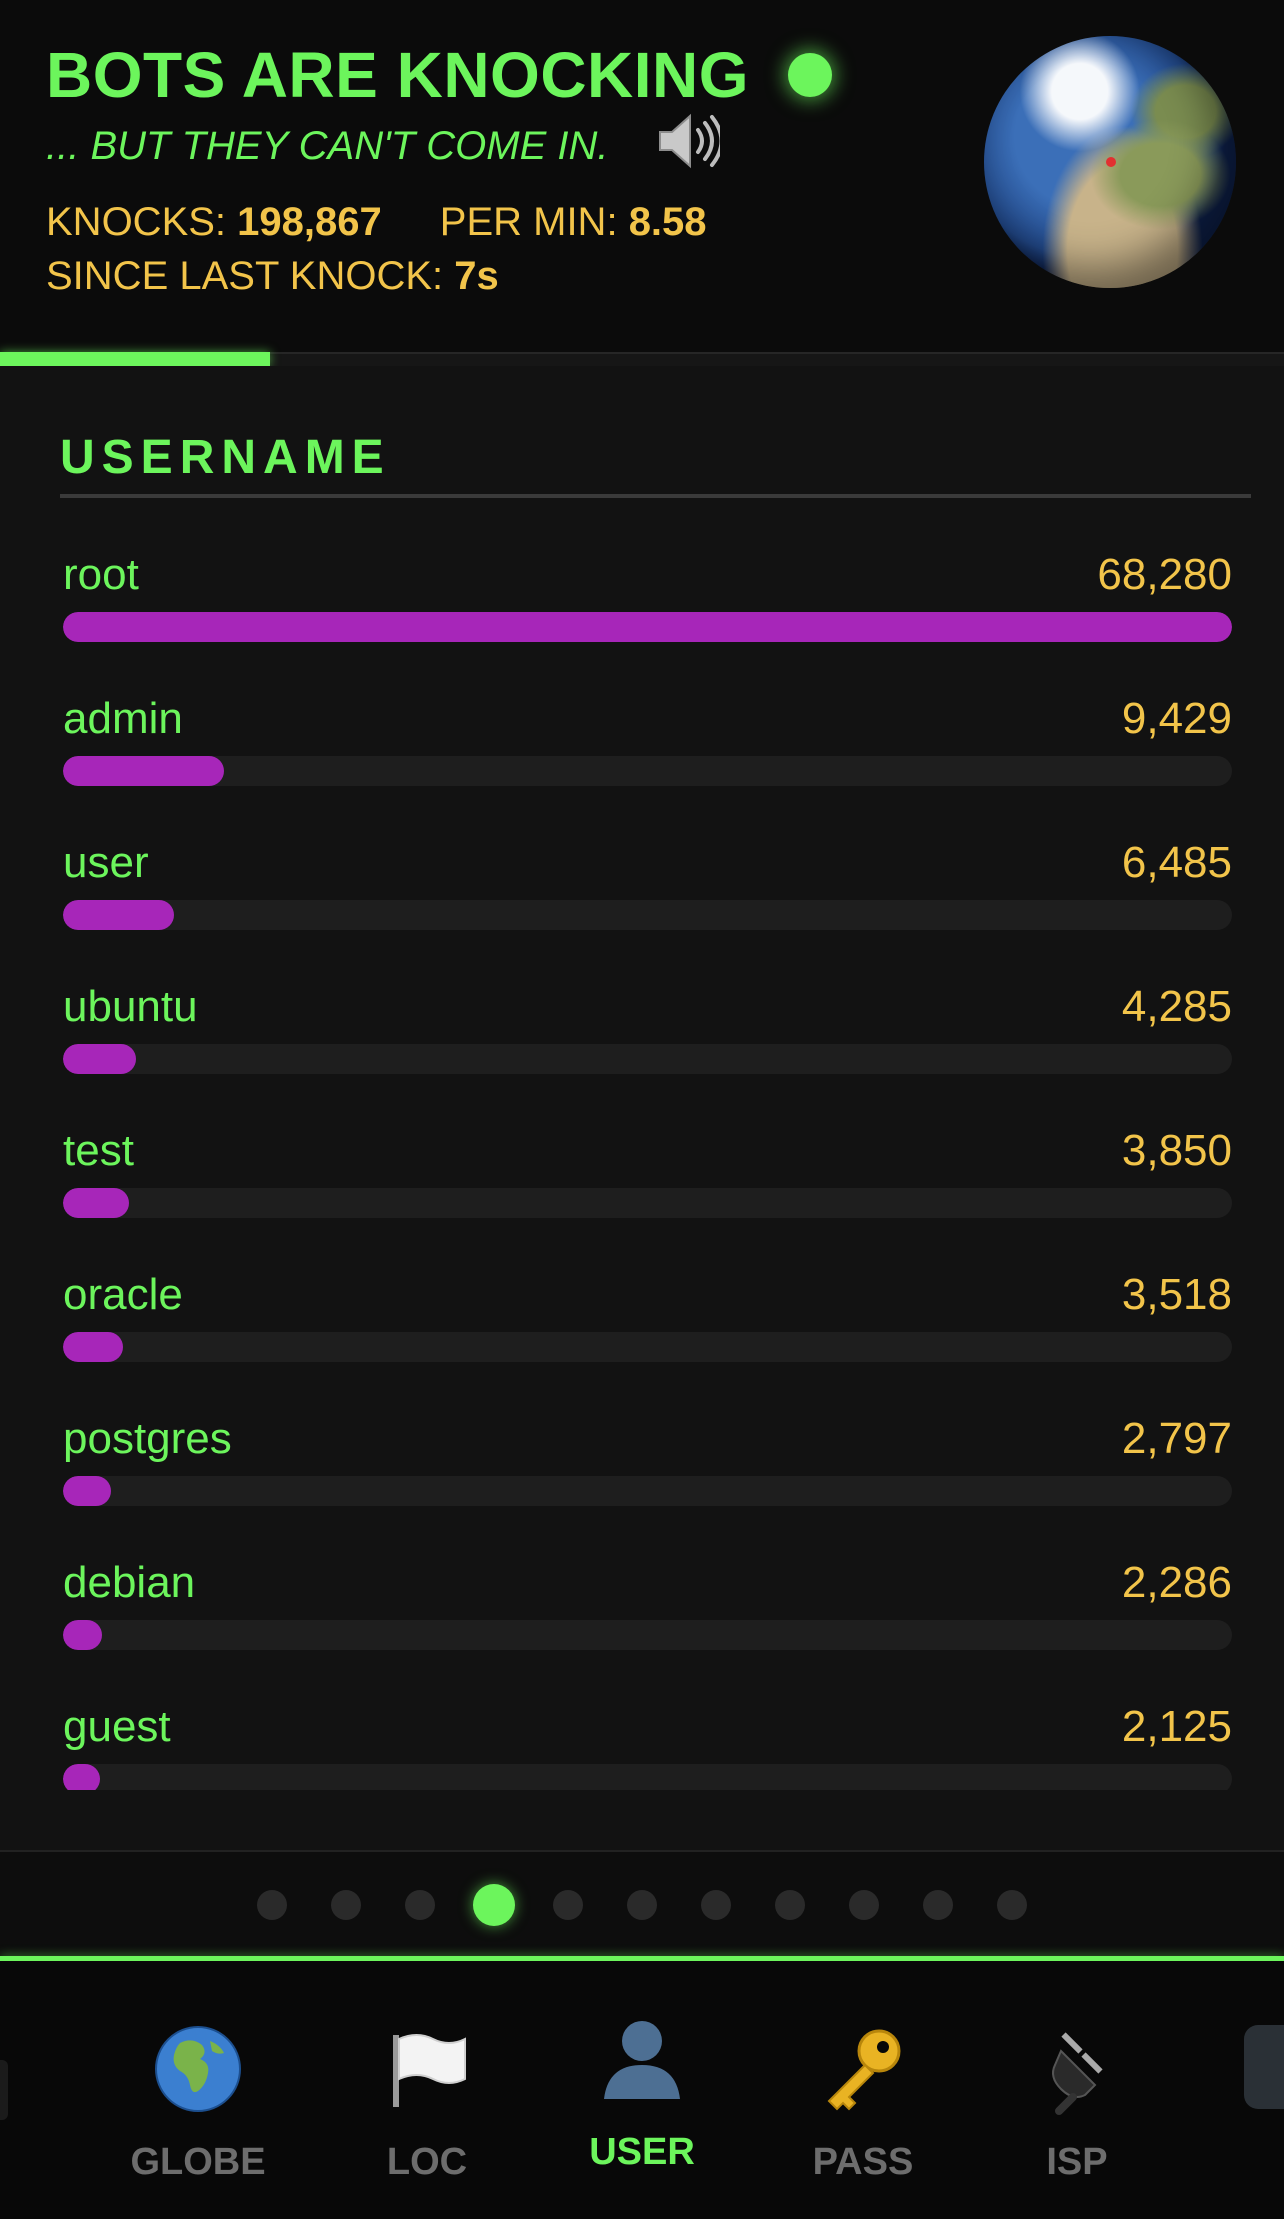 This screenshot has width=1284, height=2219. I want to click on white-flag-icon, so click(429, 2070).